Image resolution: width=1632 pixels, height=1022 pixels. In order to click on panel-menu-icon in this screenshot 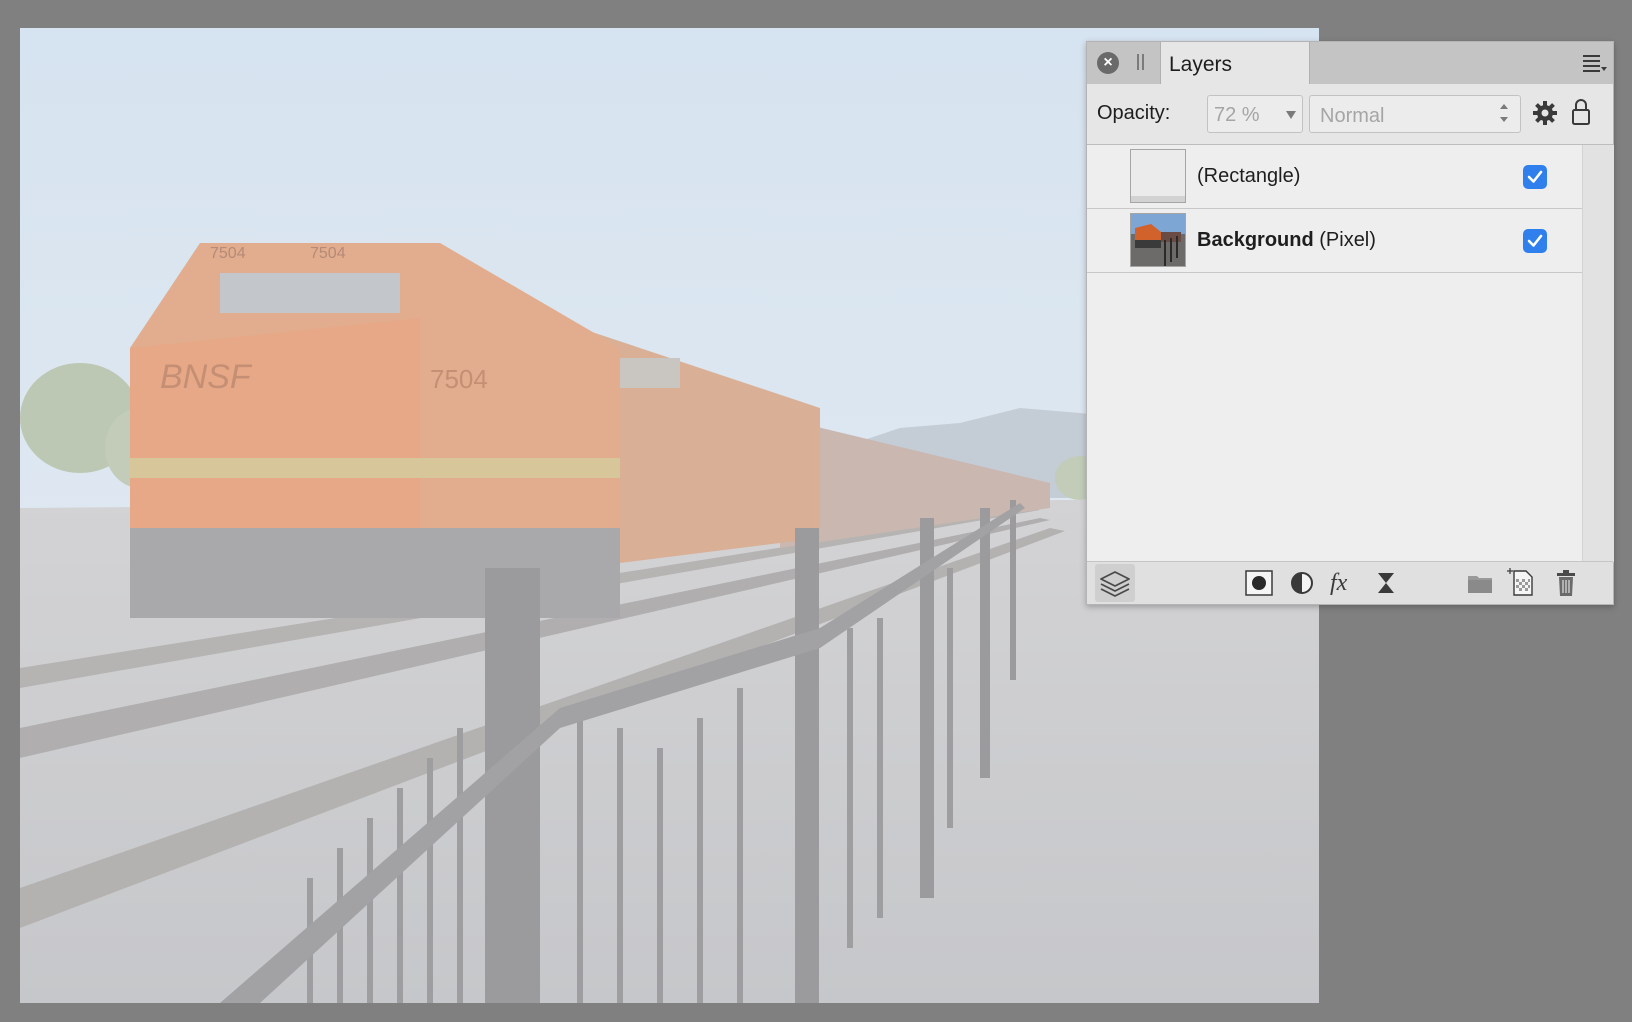, I will do `click(1594, 63)`.